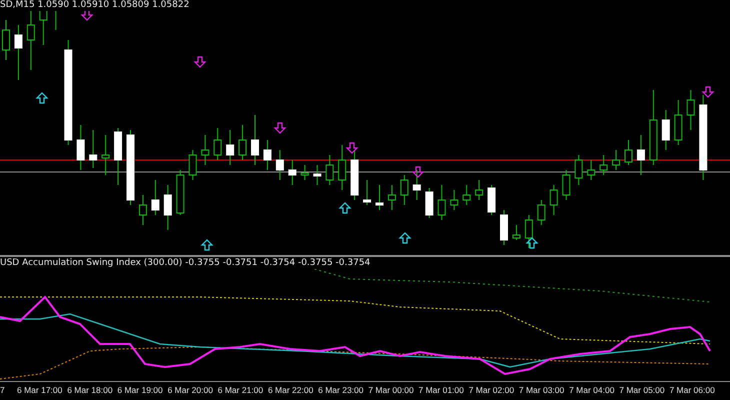 The image size is (730, 400). I want to click on time-axis-label: 7 Mar 00:00, so click(391, 390).